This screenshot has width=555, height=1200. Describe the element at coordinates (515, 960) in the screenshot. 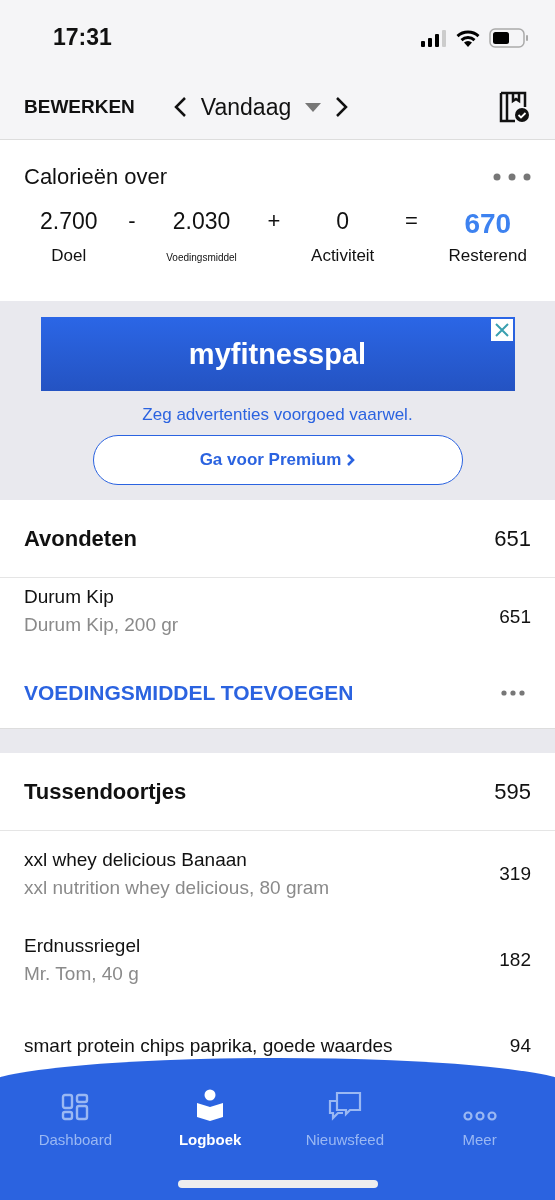

I see `food-calories: 182` at that location.